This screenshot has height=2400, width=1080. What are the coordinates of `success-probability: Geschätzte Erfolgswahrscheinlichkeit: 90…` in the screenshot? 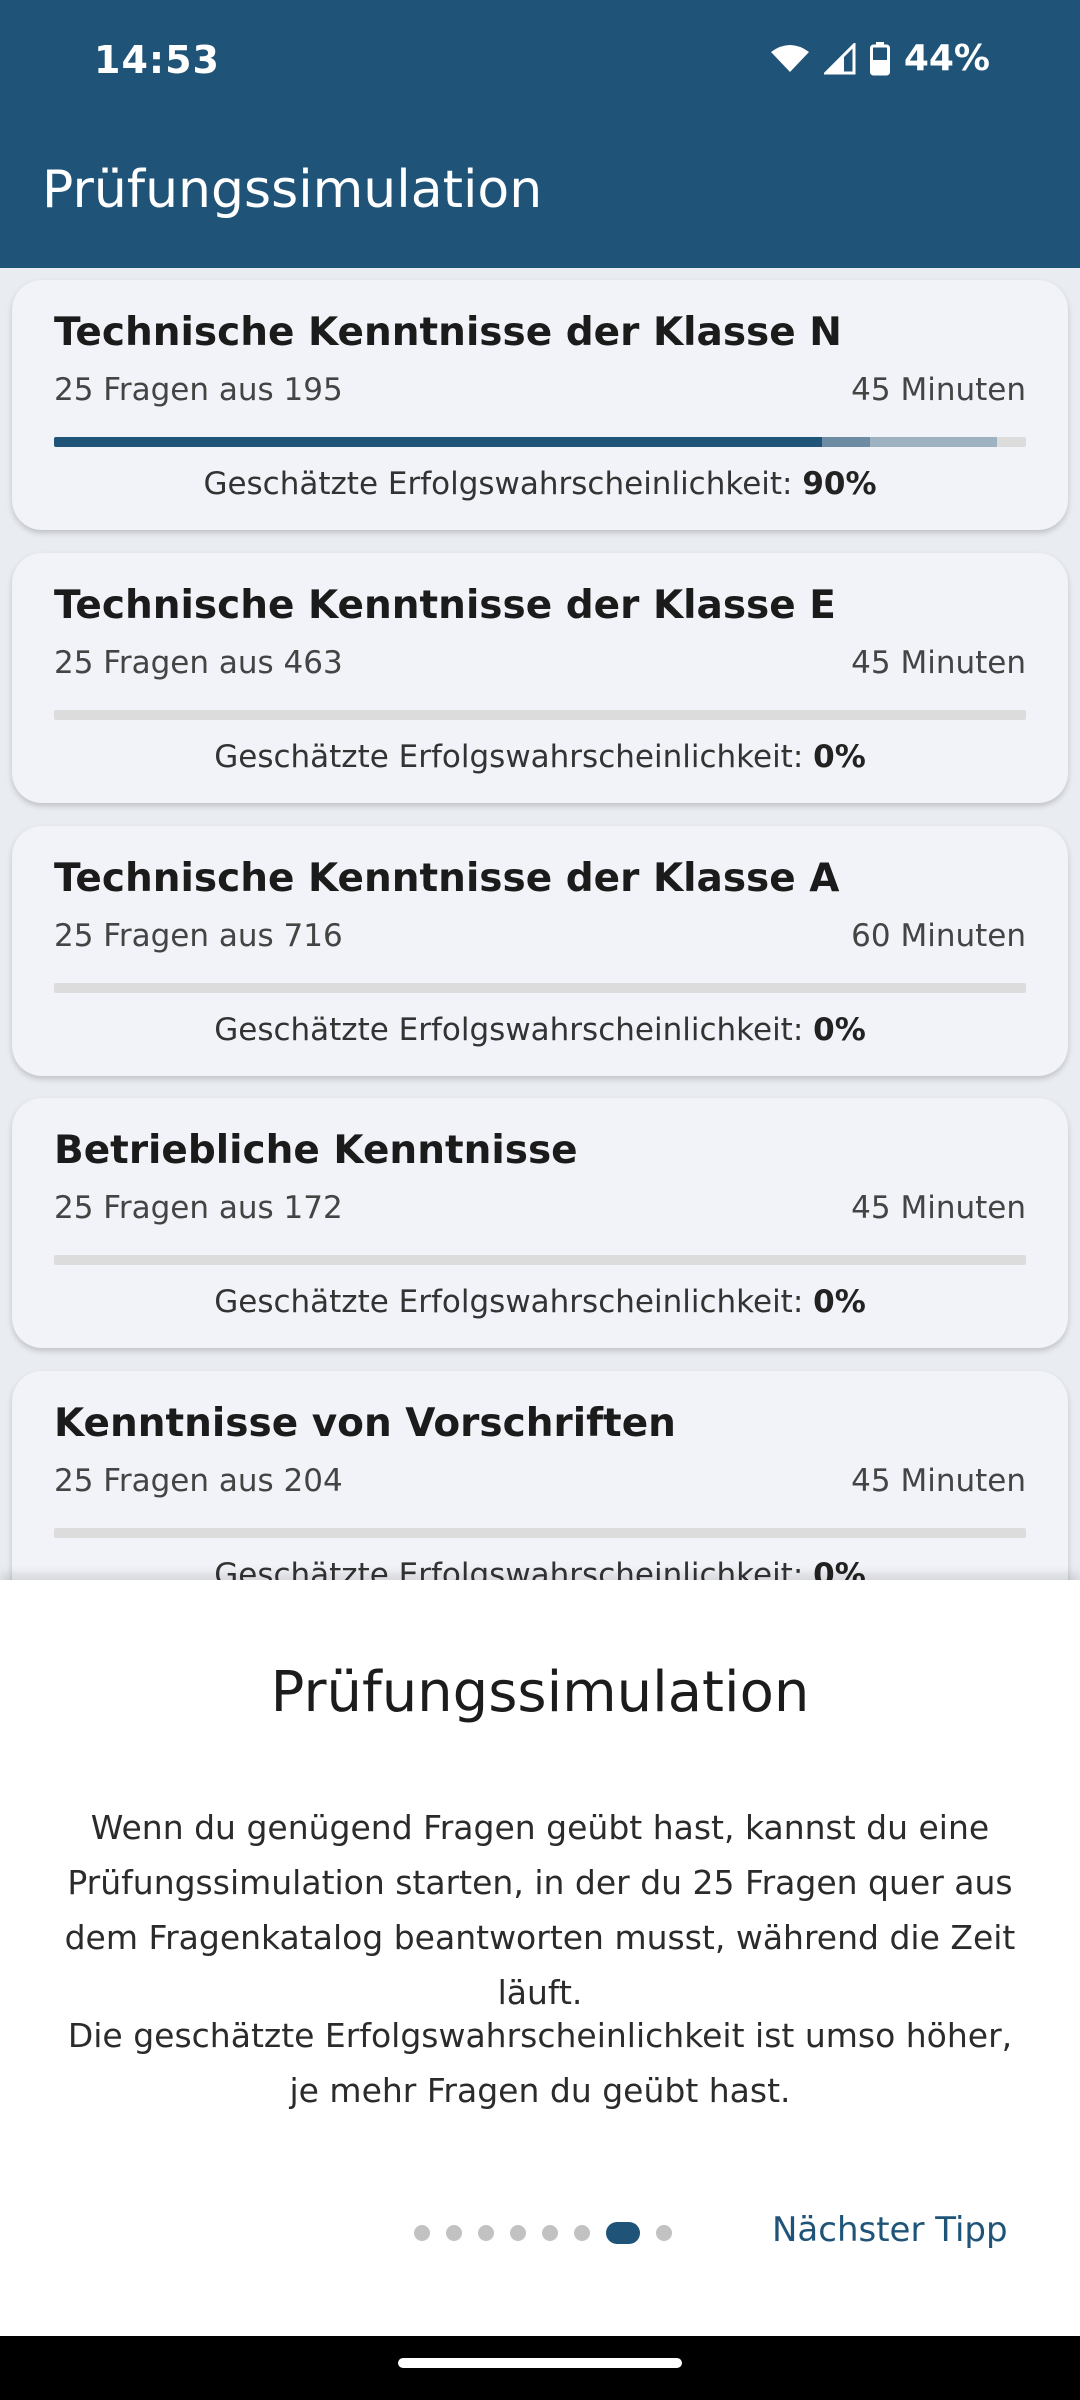 It's located at (540, 484).